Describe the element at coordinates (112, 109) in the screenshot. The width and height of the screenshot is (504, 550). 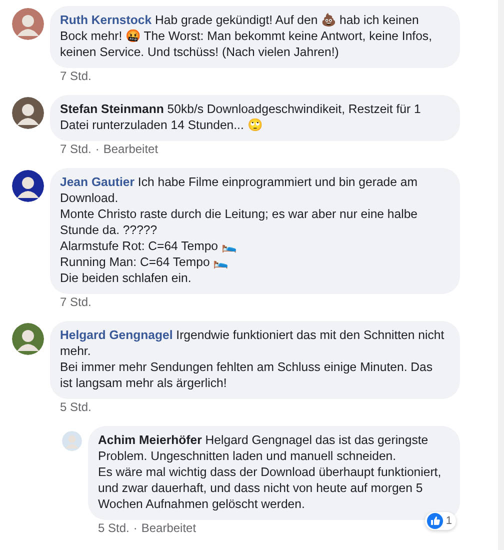
I see `author-link: Stefan Steinmann` at that location.